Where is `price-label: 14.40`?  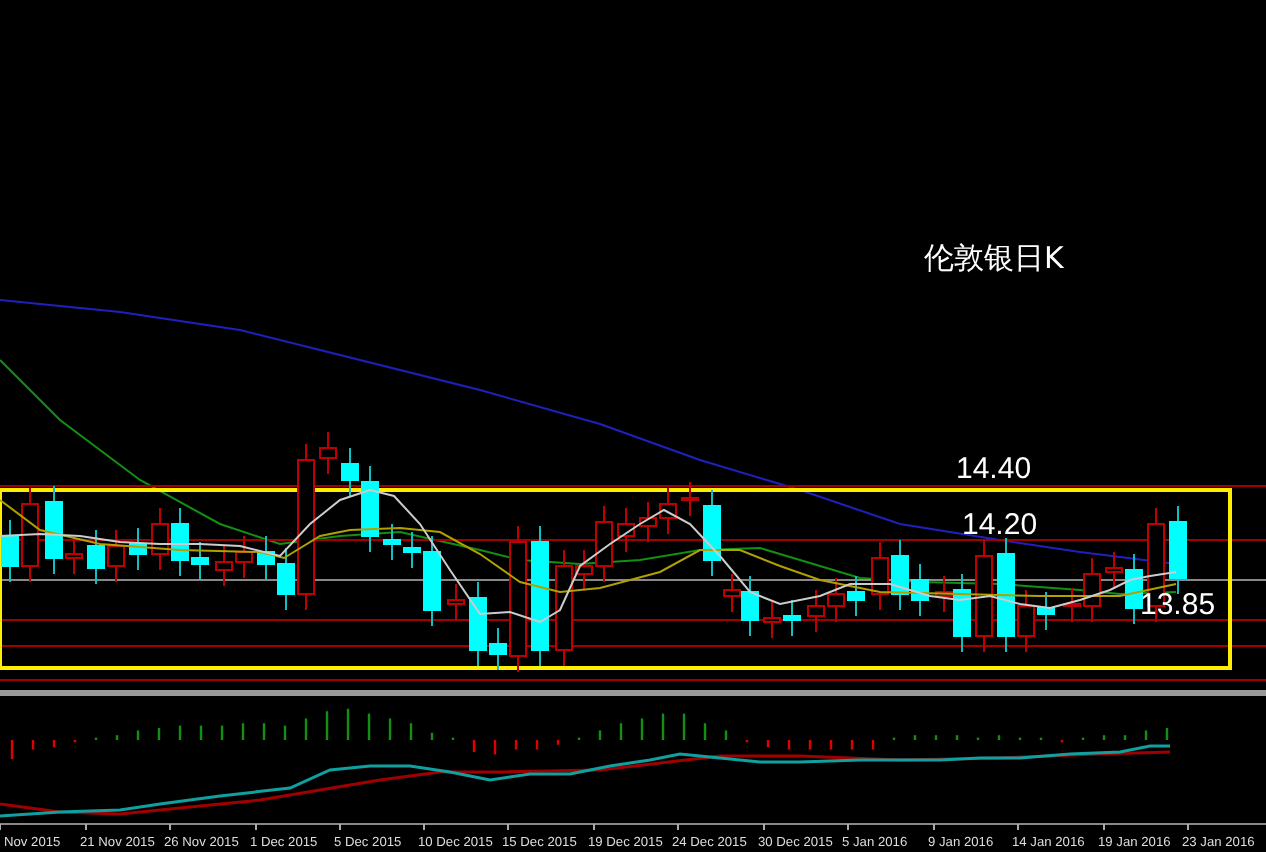
price-label: 14.40 is located at coordinates (994, 469).